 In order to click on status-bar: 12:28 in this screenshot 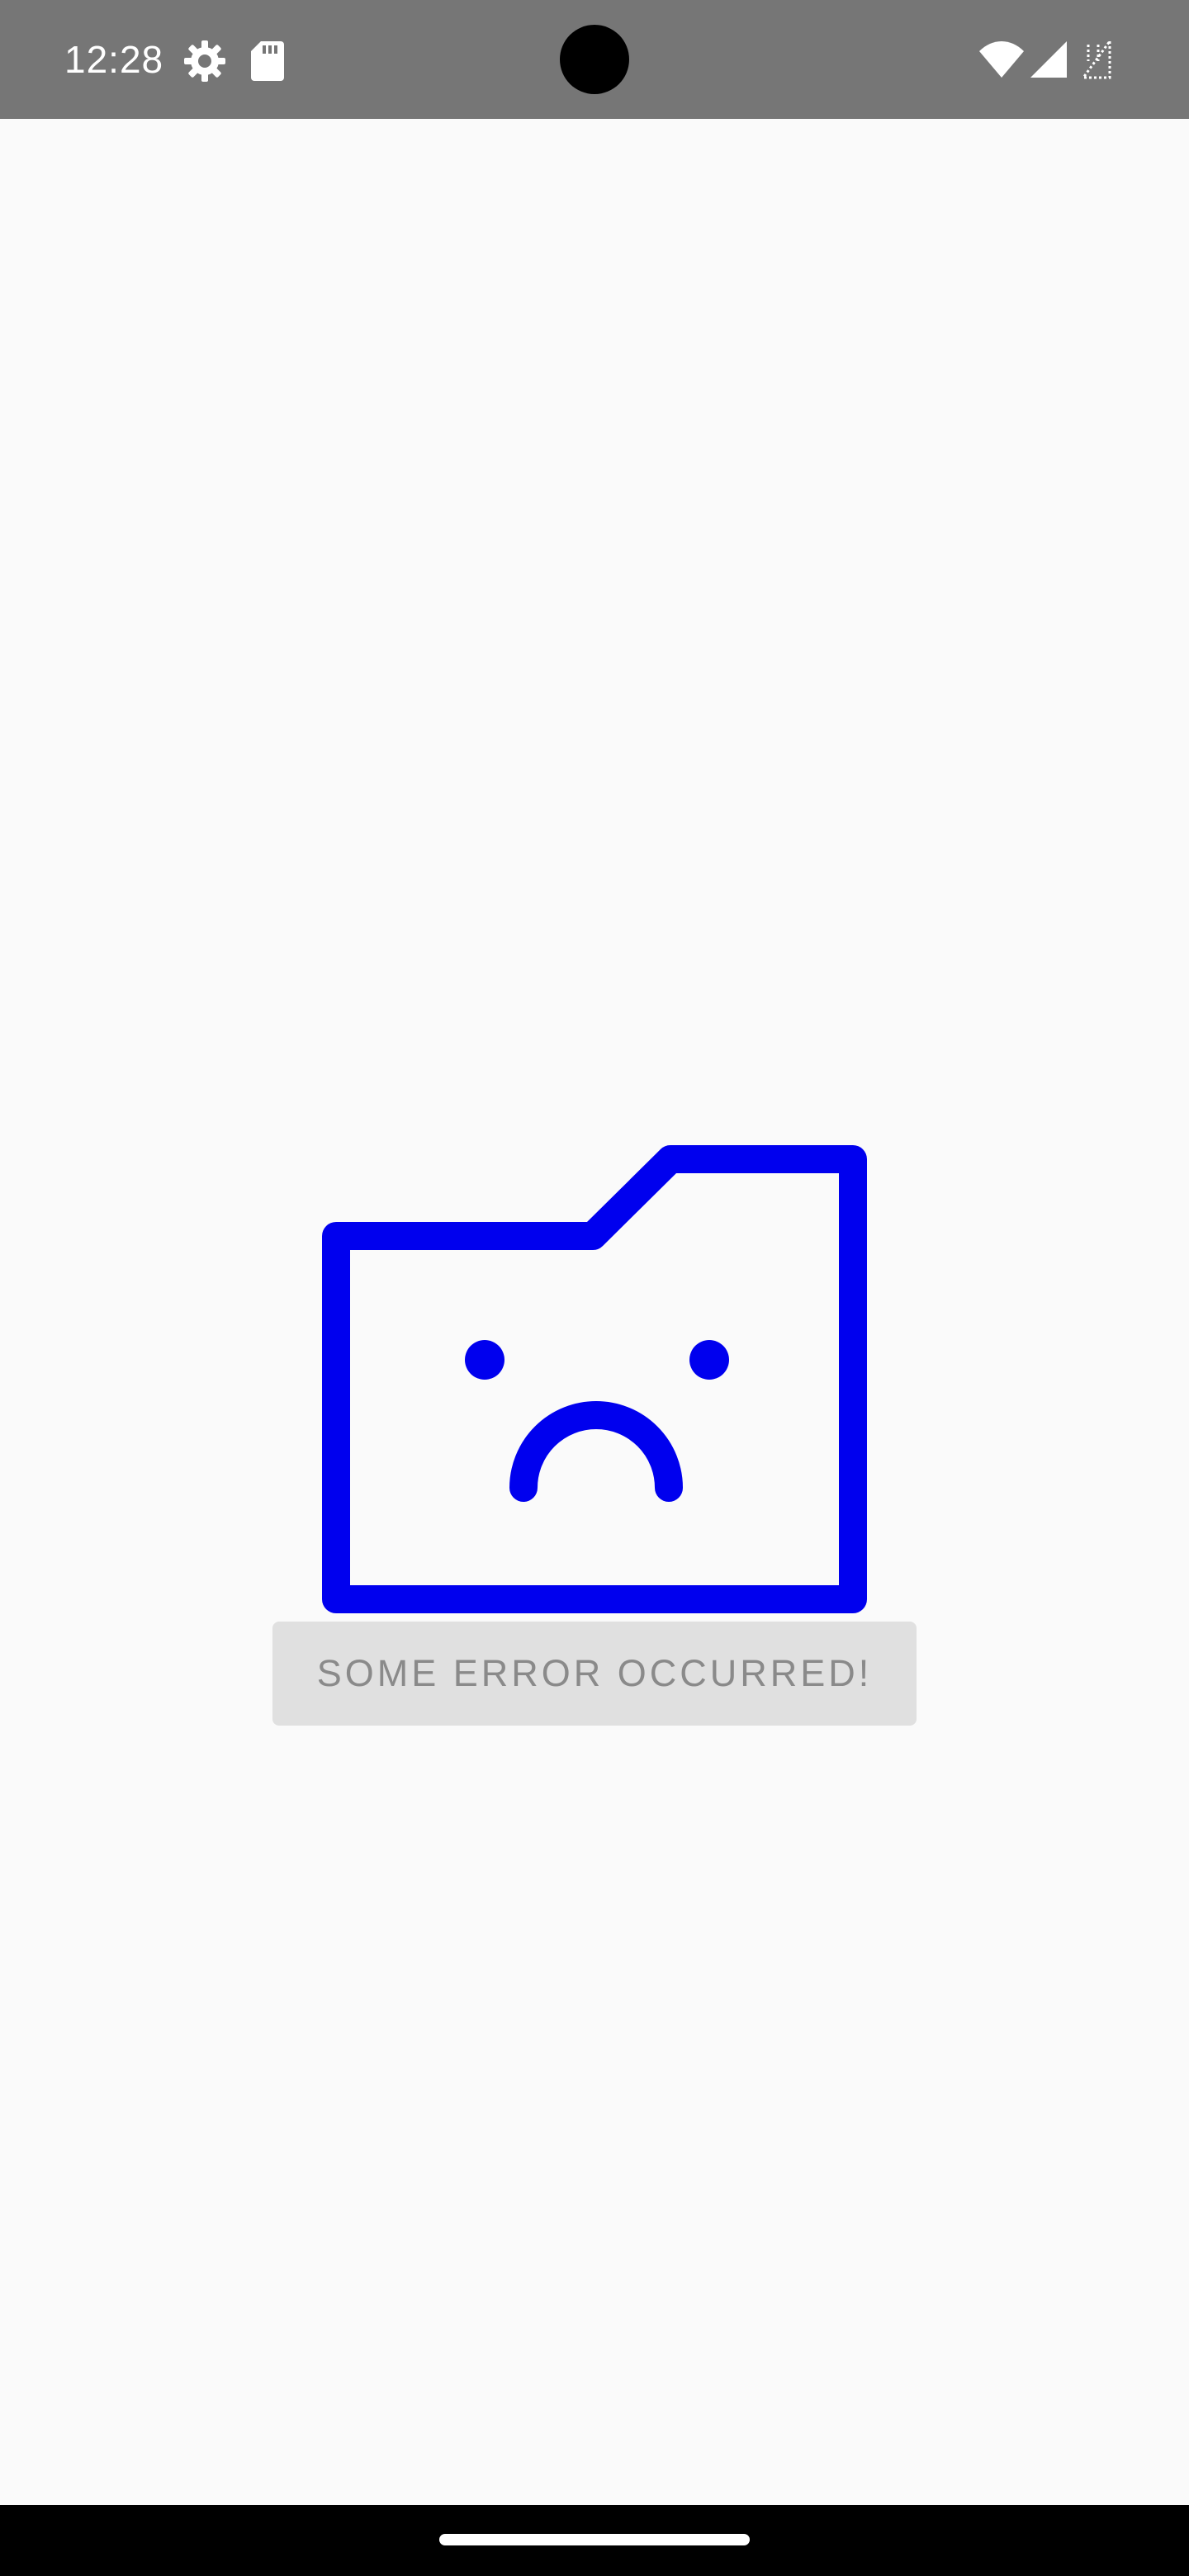, I will do `click(594, 59)`.